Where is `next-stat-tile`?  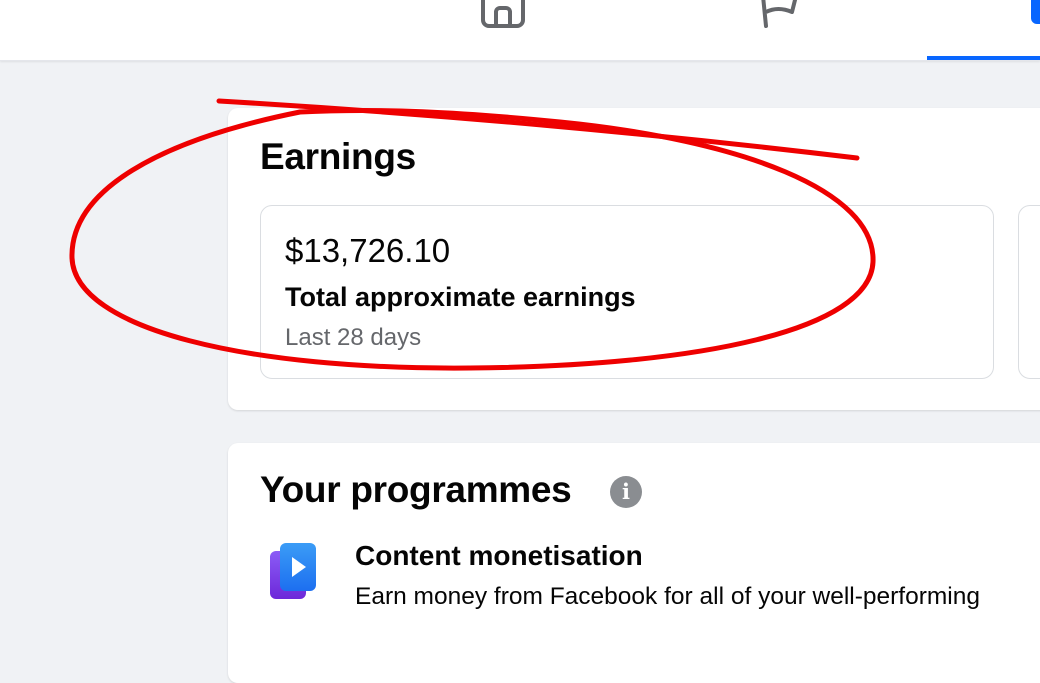 next-stat-tile is located at coordinates (1029, 292).